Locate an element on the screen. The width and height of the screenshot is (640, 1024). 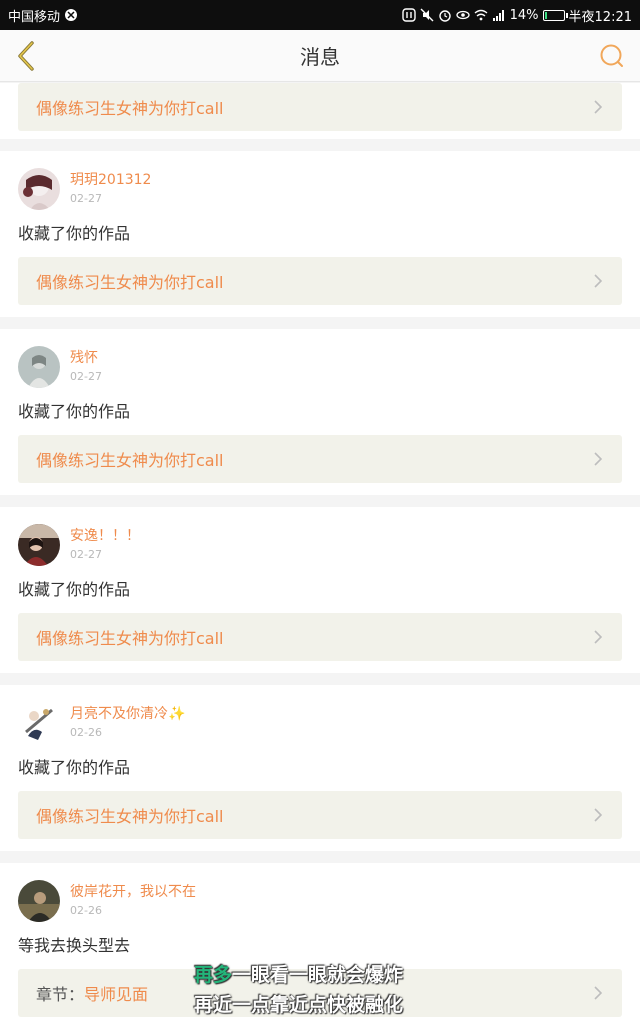
carrier-name: 中国移动 is located at coordinates (34, 17).